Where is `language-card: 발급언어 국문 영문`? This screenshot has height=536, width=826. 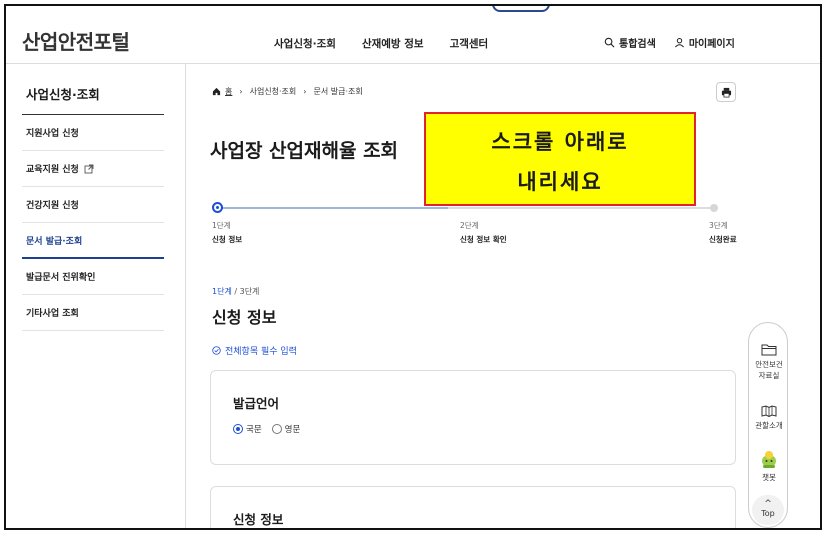
language-card: 발급언어 국문 영문 is located at coordinates (473, 417).